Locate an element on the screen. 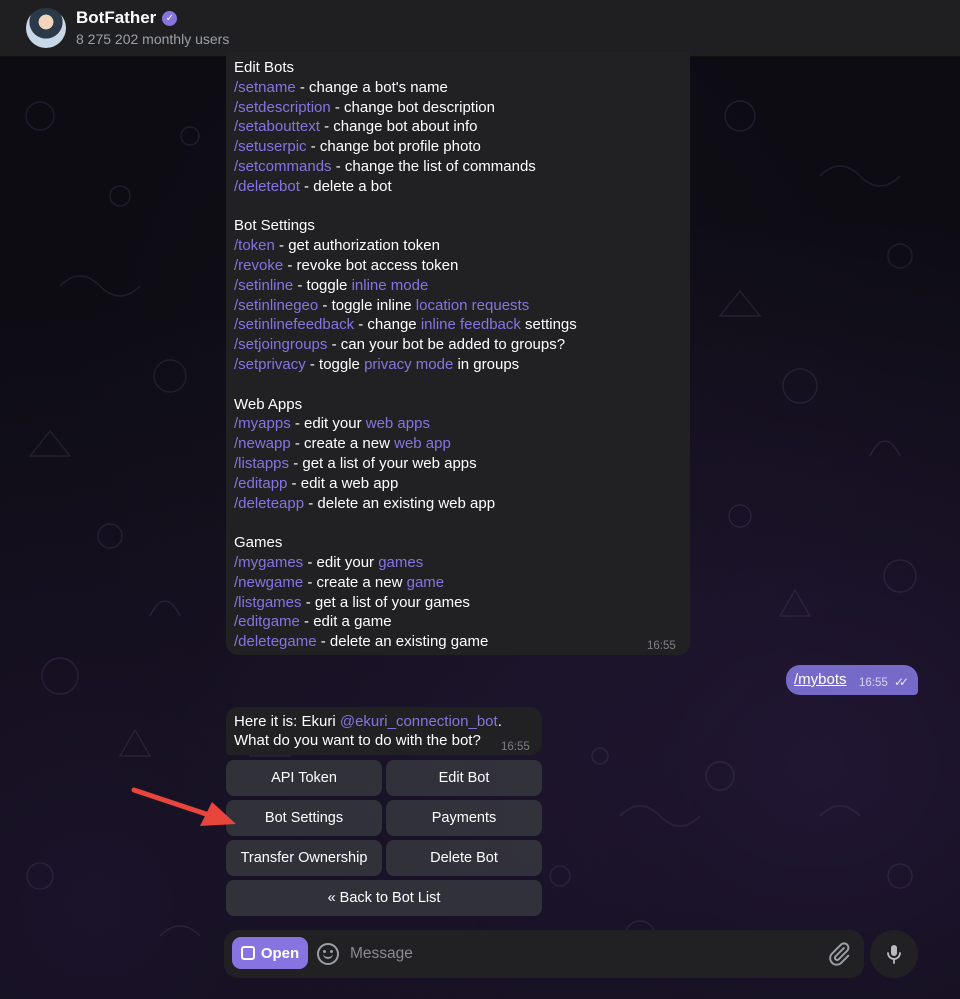  command-description: - get authorization token is located at coordinates (357, 246).